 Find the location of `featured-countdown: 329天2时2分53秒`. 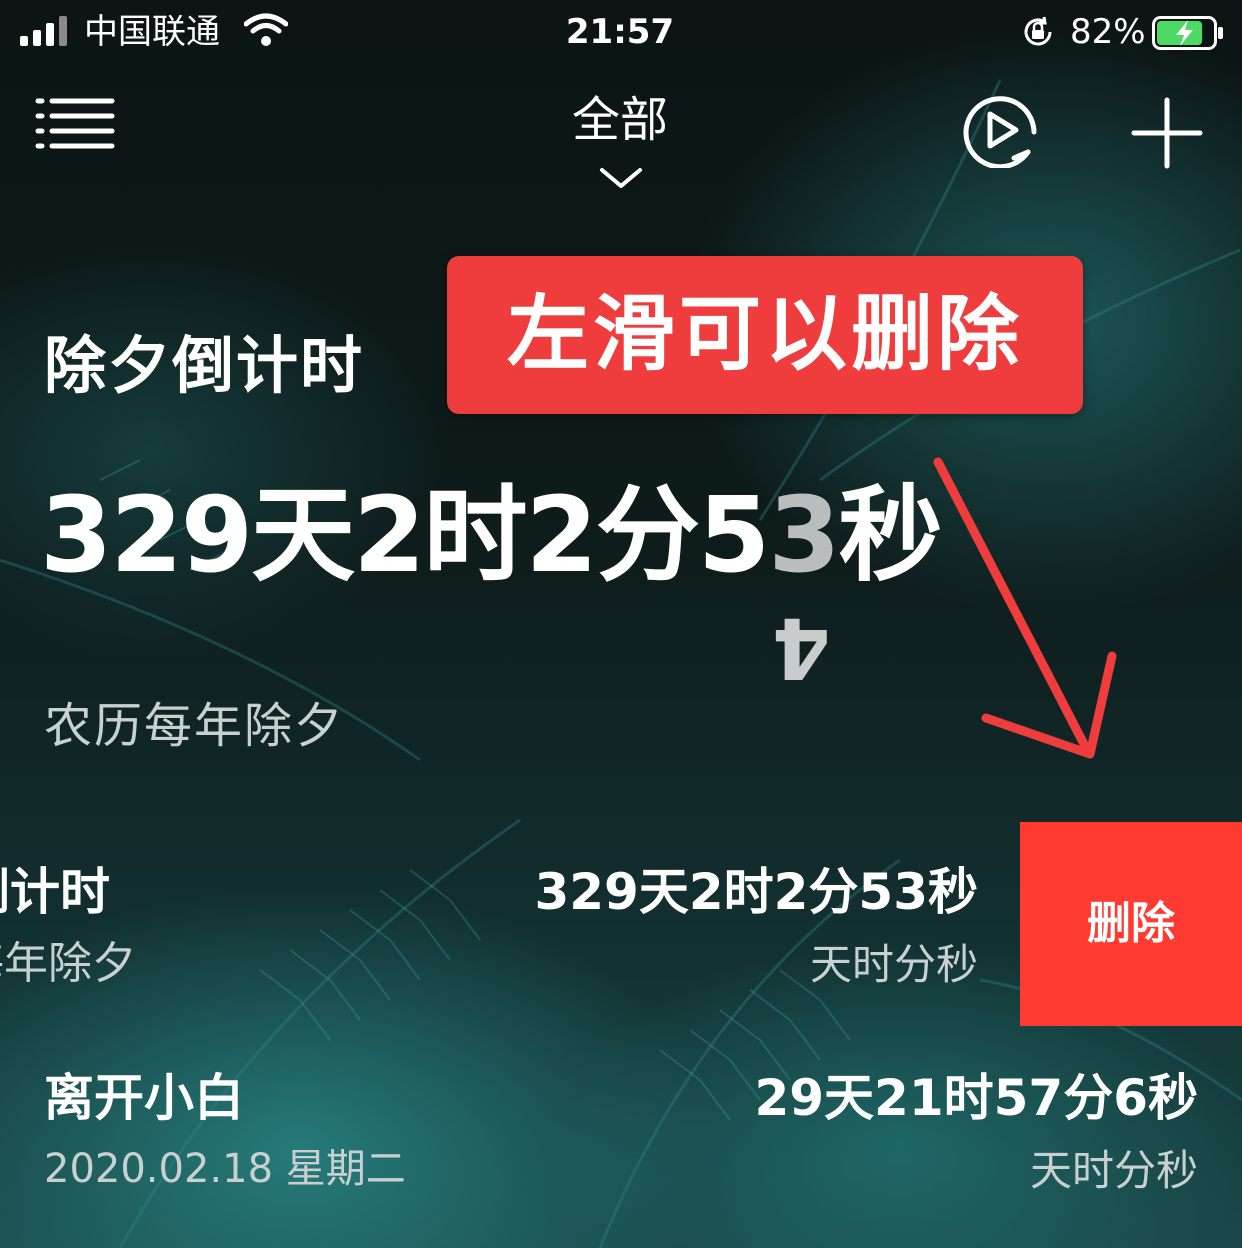

featured-countdown: 329天2时2分53秒 is located at coordinates (491, 535).